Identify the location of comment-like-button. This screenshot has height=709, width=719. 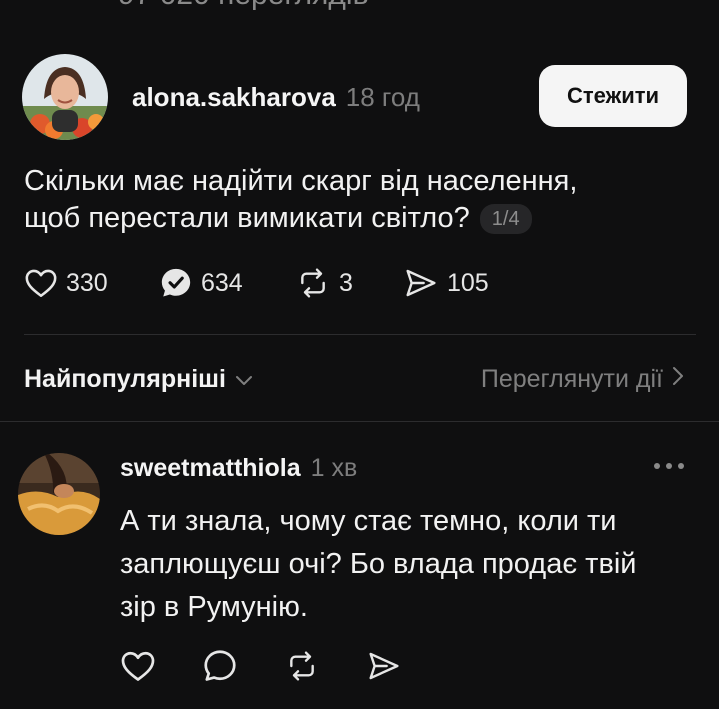
(138, 668).